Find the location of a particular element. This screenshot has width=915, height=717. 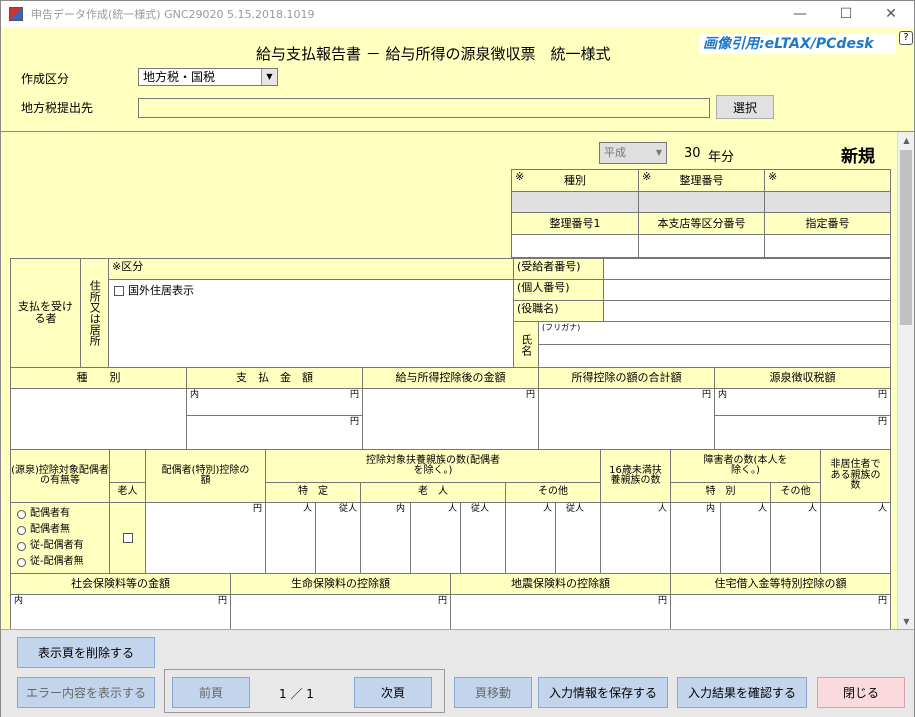

jukyu-input is located at coordinates (747, 269).